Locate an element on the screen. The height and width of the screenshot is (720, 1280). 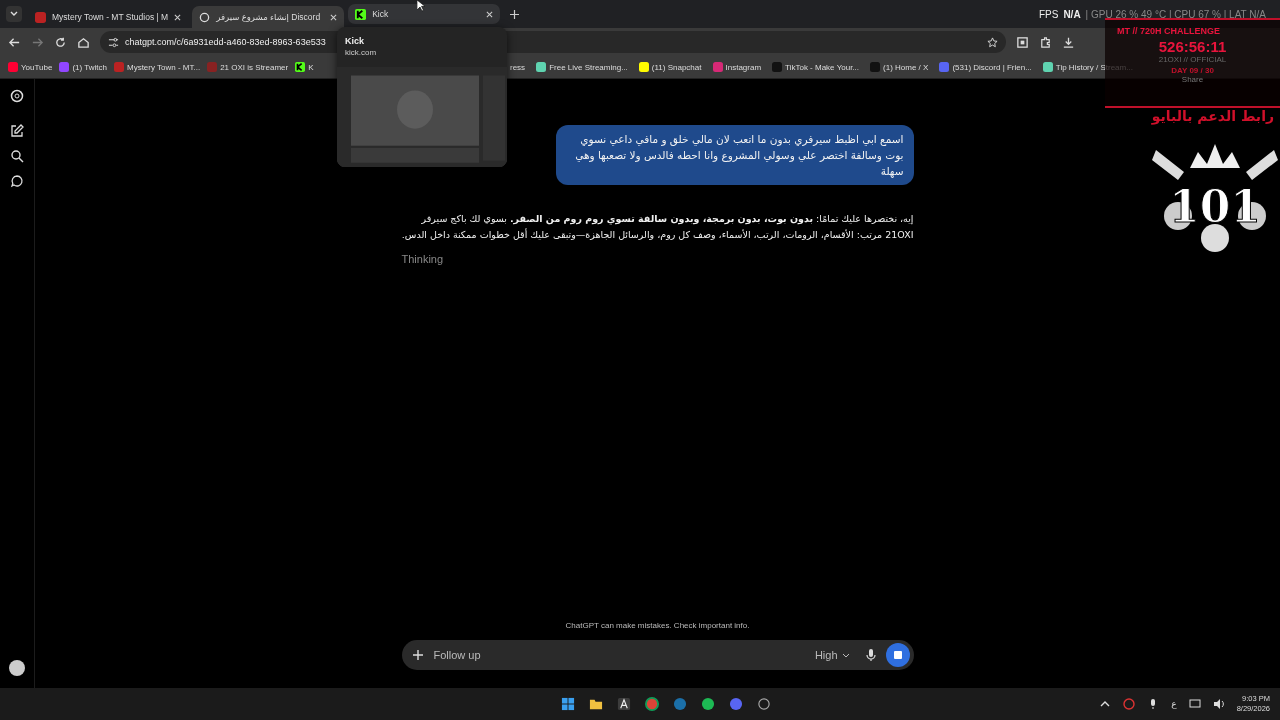
preview-title: Kick is located at coordinates (354, 41).